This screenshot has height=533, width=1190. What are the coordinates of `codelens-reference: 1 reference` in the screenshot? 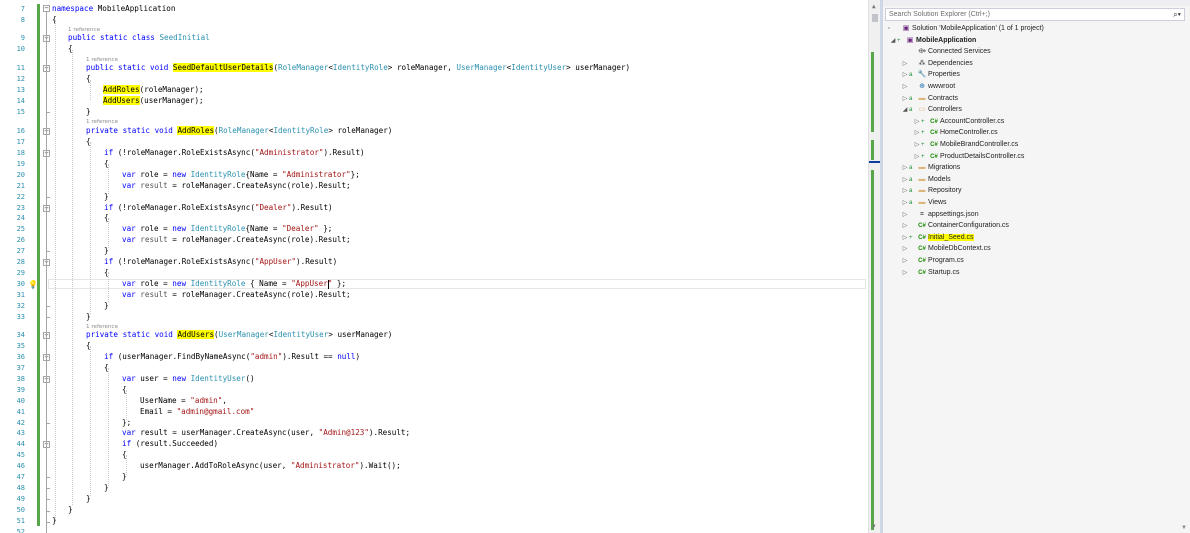 It's located at (102, 122).